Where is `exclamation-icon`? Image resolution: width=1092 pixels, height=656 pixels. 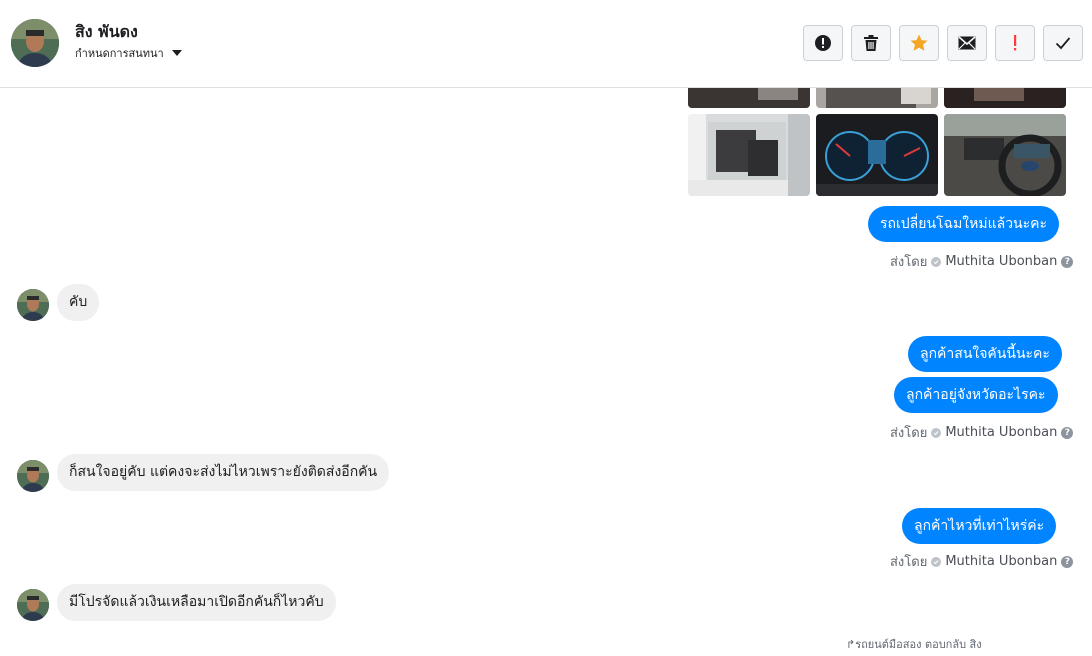
exclamation-icon is located at coordinates (1015, 43).